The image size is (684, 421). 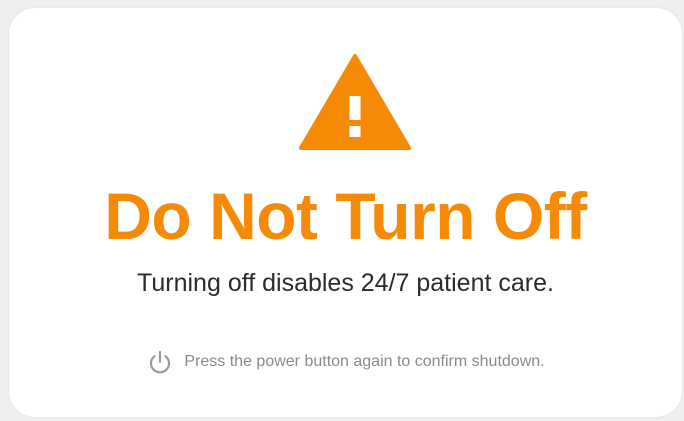 I want to click on dialog-title: Do Not Turn Off, so click(x=345, y=216).